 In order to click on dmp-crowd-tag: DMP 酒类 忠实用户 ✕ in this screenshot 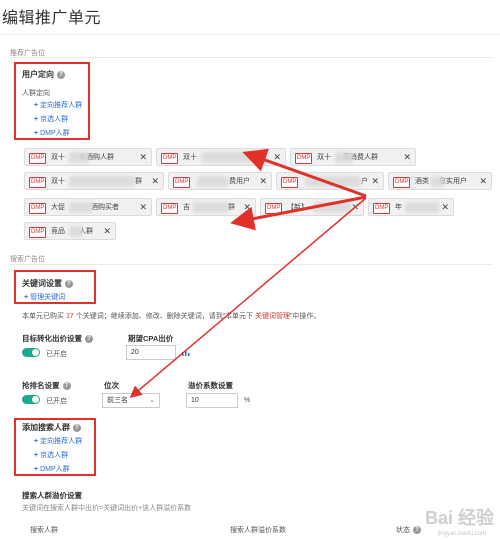, I will do `click(440, 181)`.